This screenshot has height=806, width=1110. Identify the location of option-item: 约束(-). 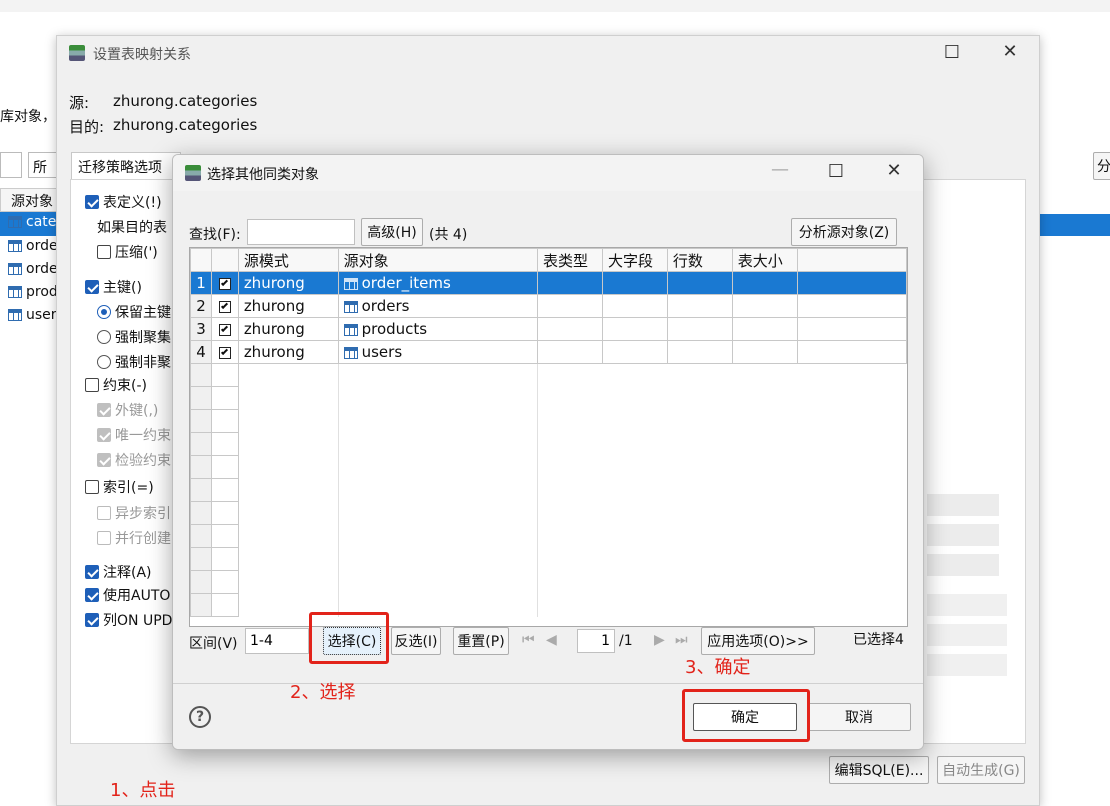
(116, 385).